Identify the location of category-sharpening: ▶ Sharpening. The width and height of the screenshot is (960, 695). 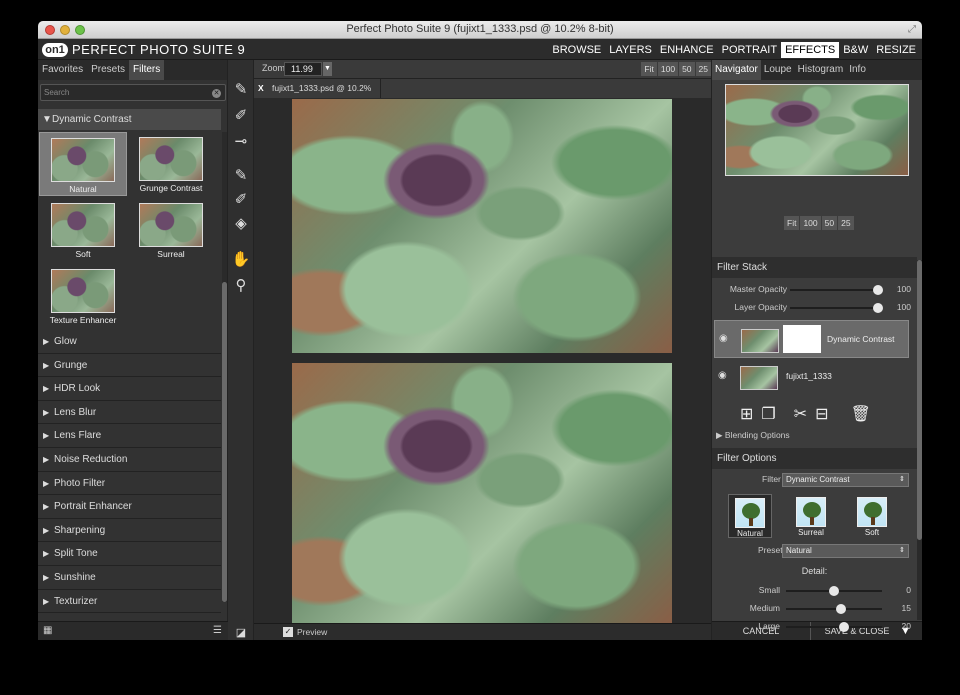
(129, 531).